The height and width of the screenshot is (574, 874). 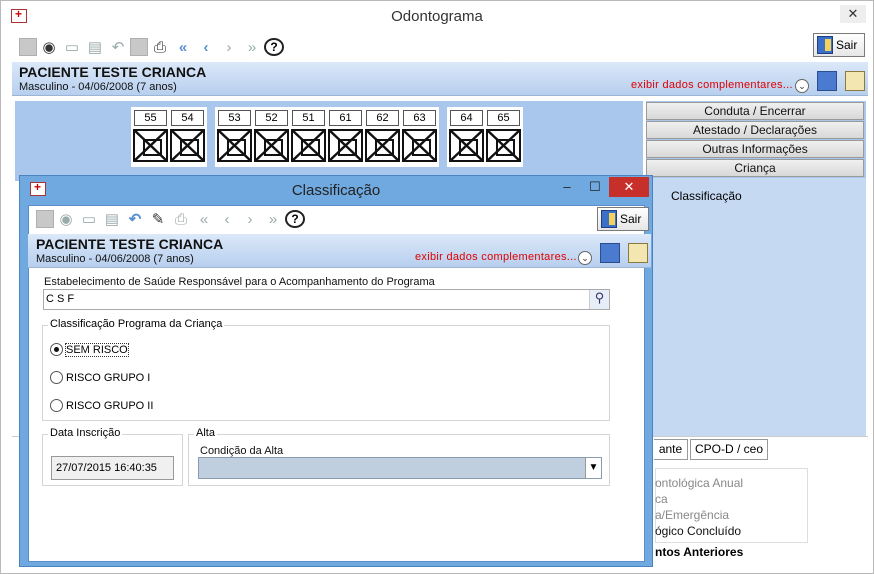 What do you see at coordinates (699, 483) in the screenshot?
I see `list-item: ontológica Anual` at bounding box center [699, 483].